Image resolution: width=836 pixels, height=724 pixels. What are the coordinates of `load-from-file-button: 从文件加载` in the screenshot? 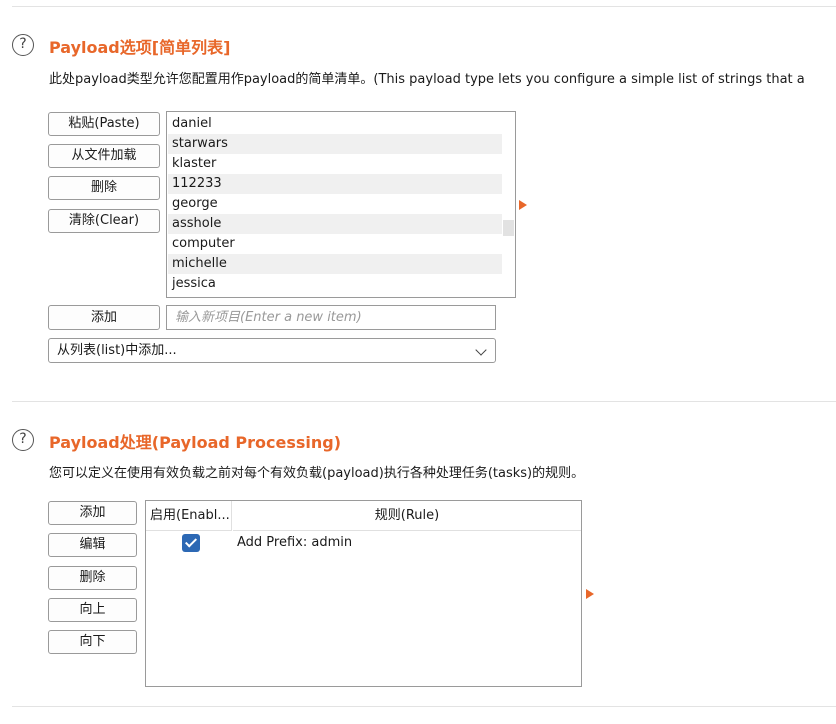 It's located at (104, 156).